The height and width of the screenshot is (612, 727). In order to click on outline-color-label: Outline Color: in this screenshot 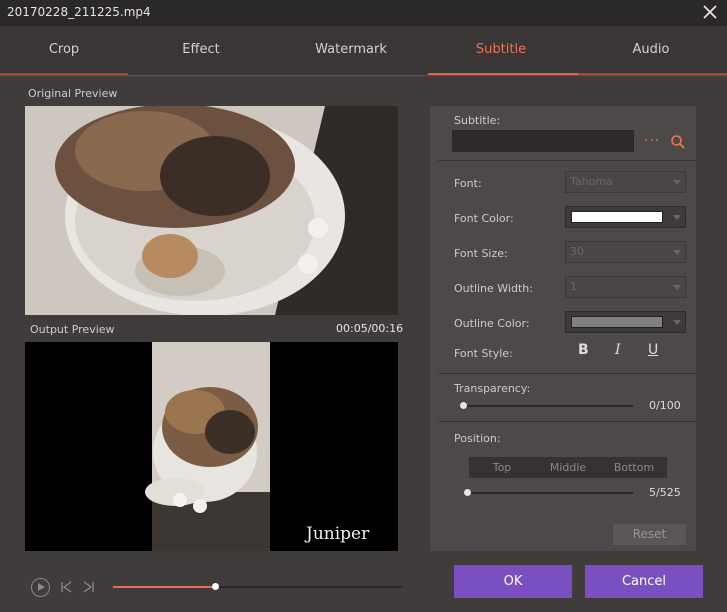, I will do `click(492, 323)`.